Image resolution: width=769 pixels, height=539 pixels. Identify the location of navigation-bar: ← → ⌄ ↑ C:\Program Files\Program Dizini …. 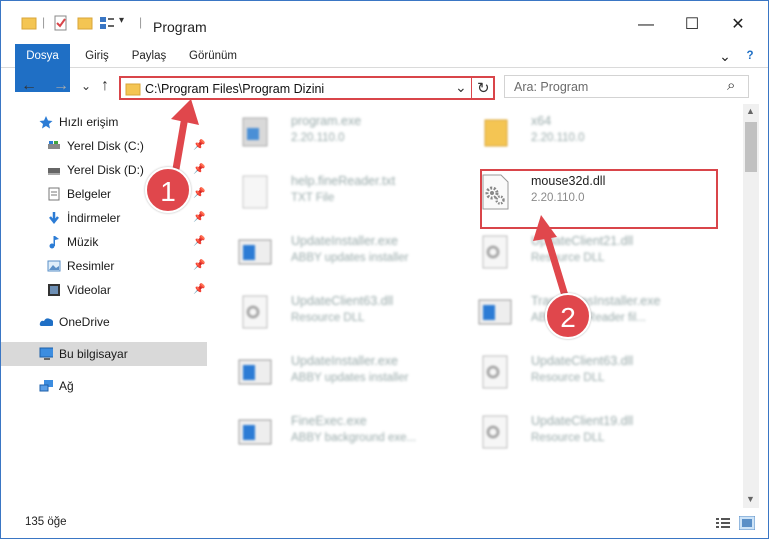
(384, 86).